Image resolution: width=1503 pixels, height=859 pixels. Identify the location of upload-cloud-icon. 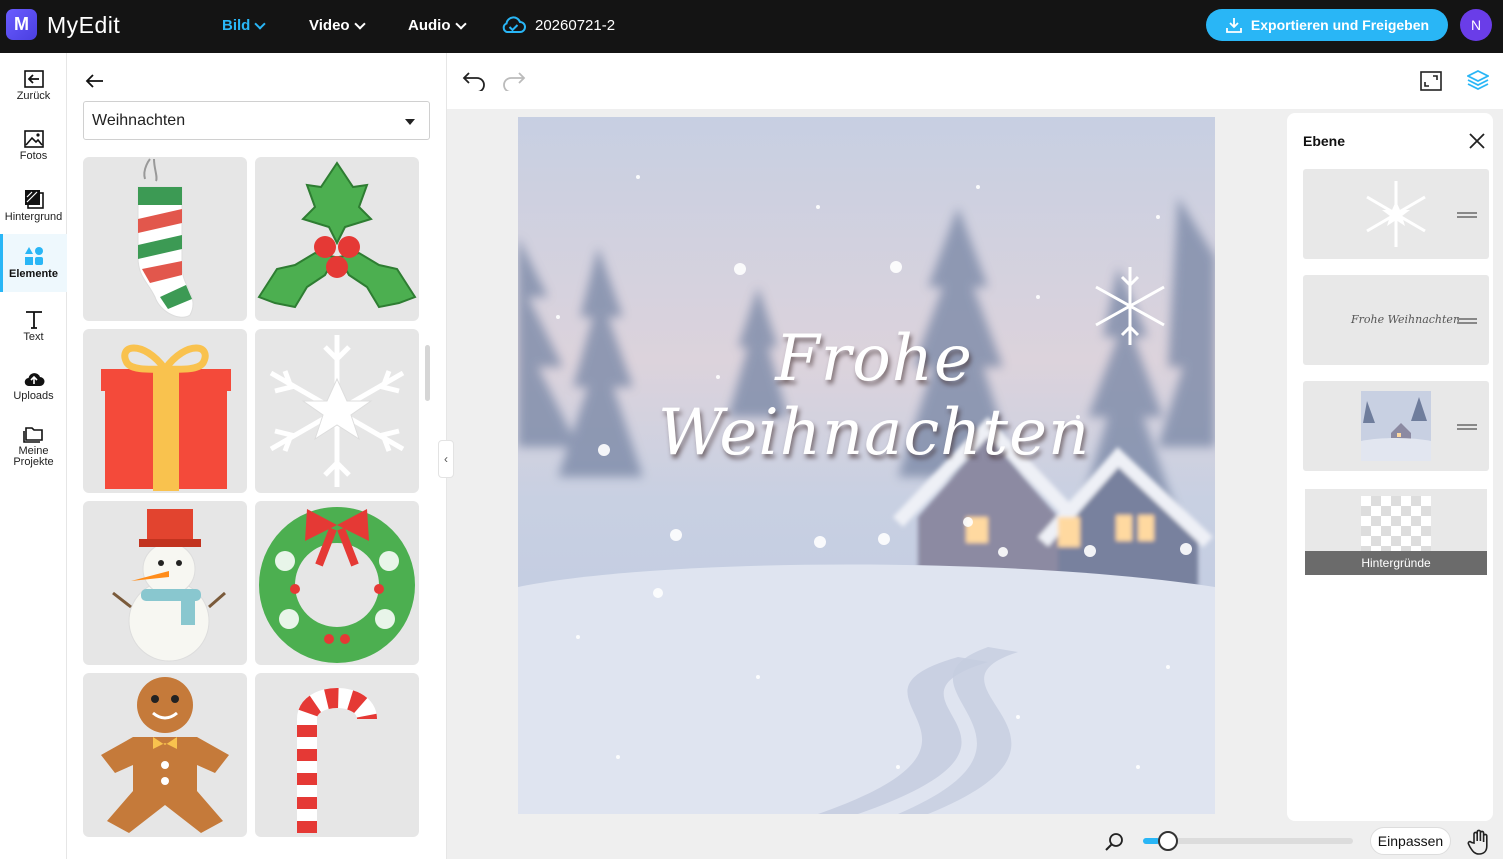
(34, 380).